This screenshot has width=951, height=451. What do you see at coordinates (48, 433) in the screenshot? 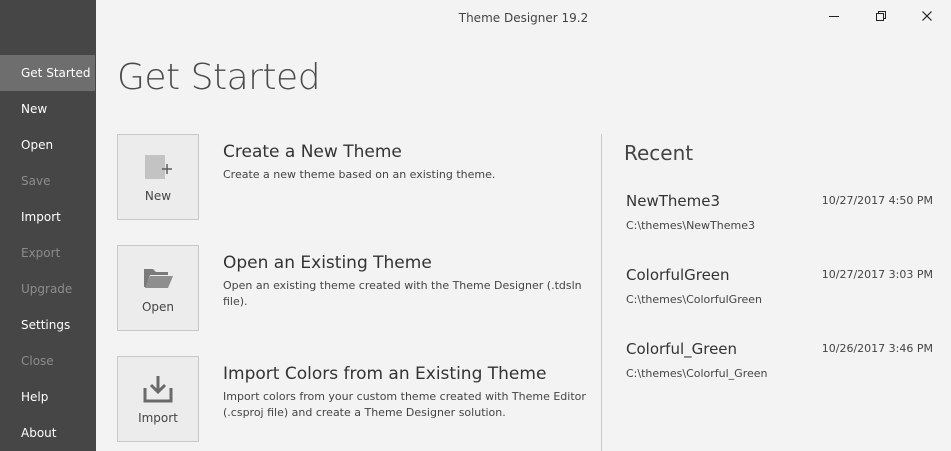
I see `sidebar-item-about: About` at bounding box center [48, 433].